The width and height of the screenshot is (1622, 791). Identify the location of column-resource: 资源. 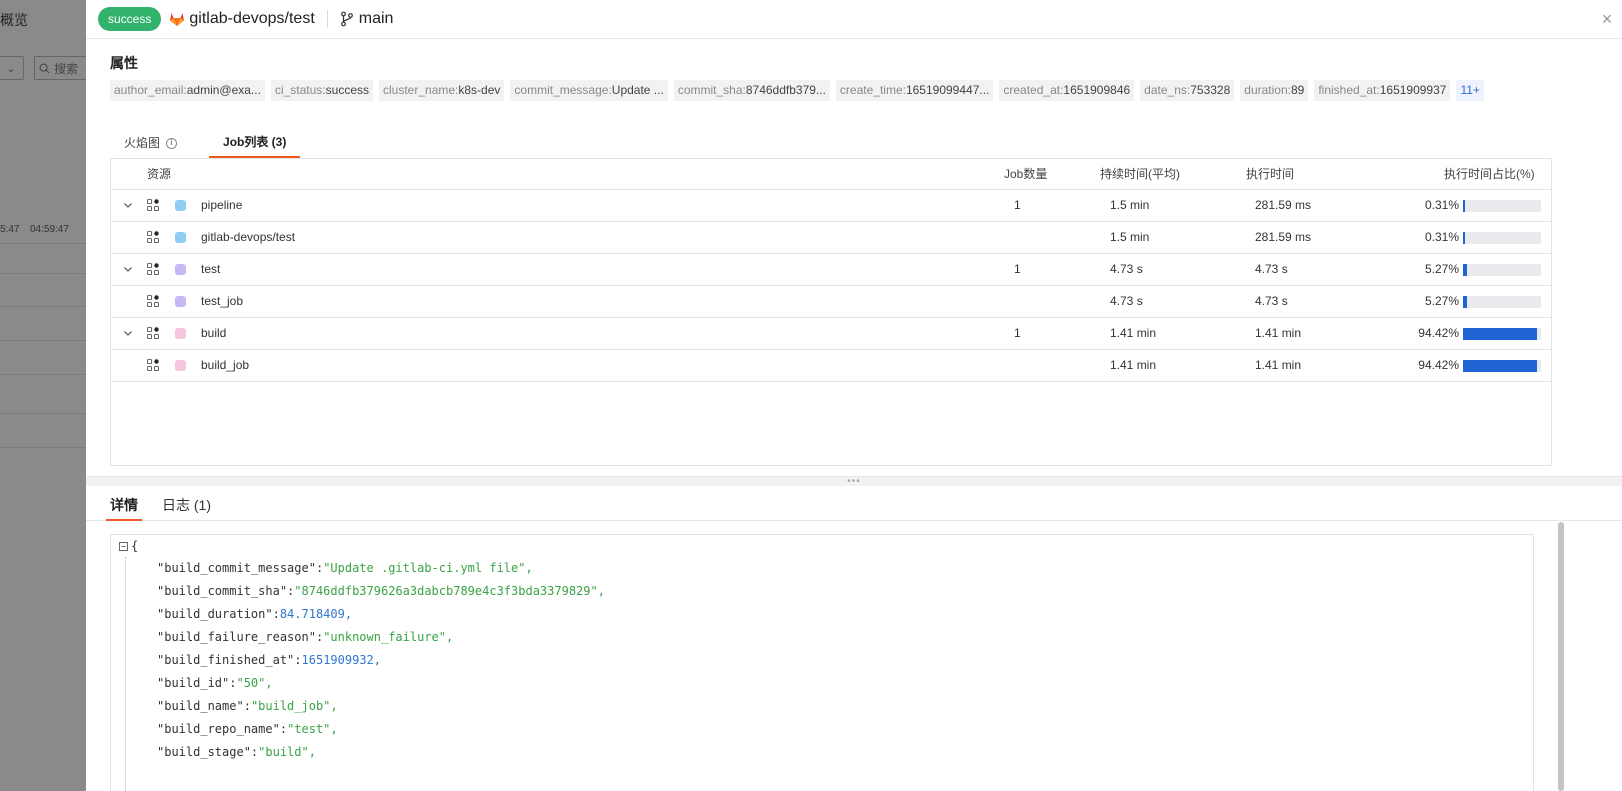
(159, 174).